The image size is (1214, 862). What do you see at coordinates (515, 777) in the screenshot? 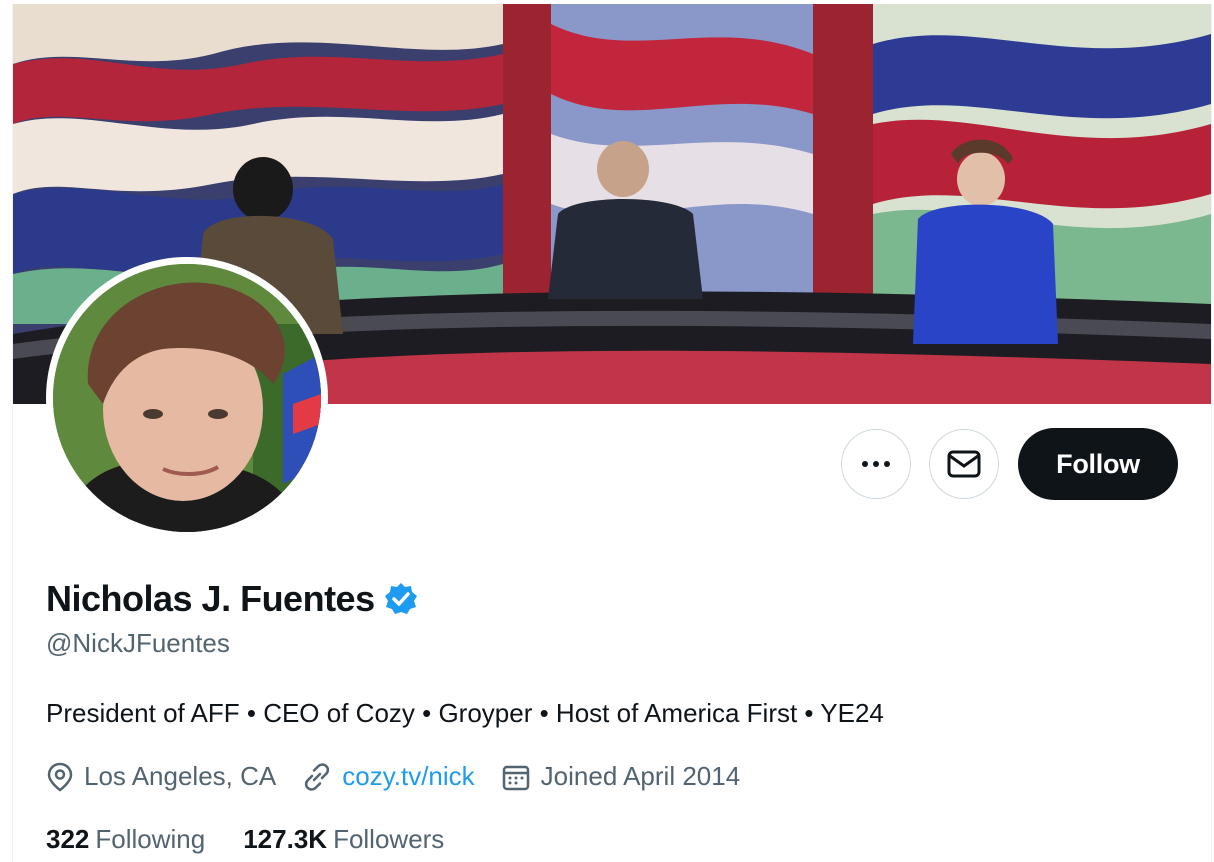
I see `calendar-icon` at bounding box center [515, 777].